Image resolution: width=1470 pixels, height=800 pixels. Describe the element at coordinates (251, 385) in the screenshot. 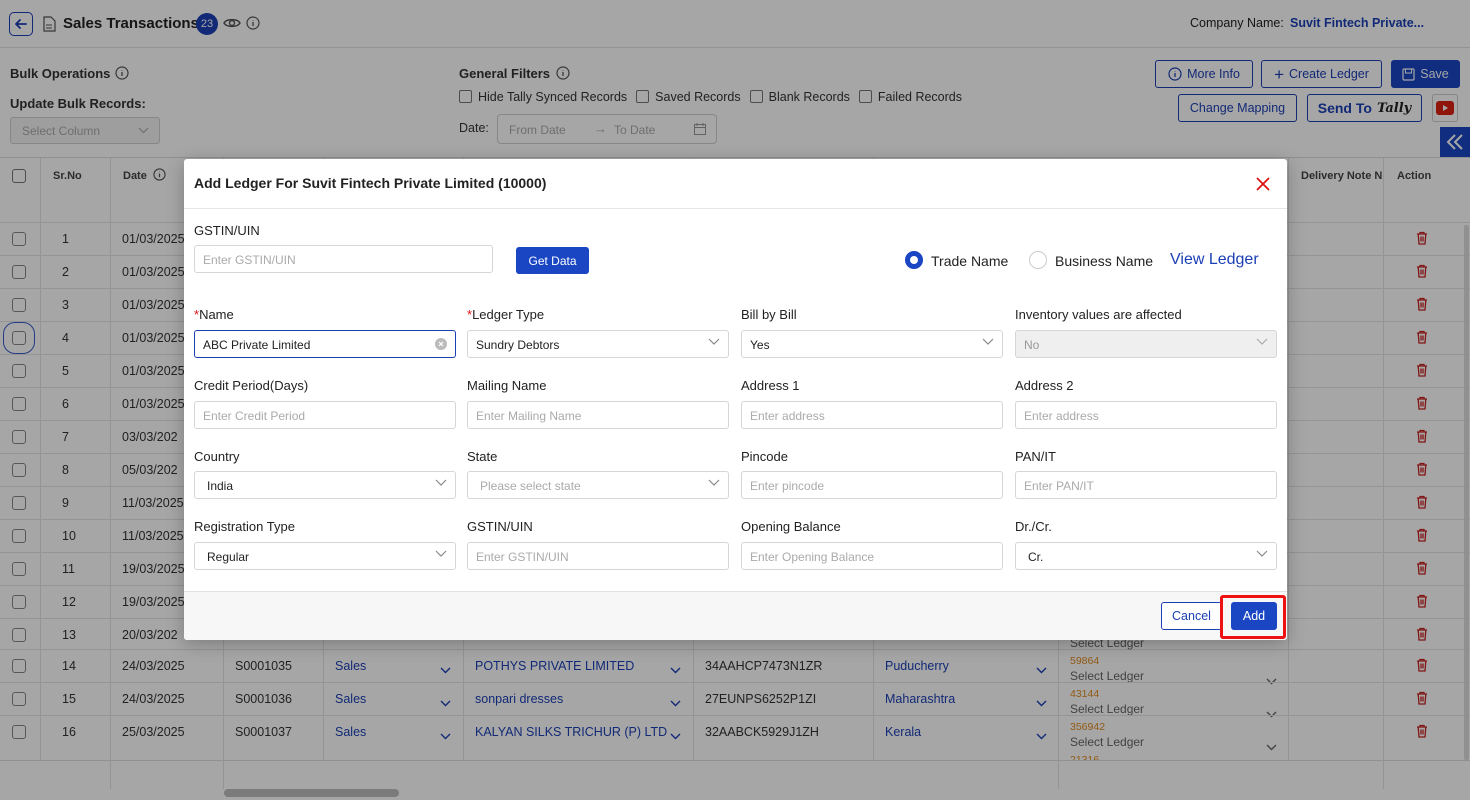

I see `credit-period-label: Credit Period(Days)` at that location.